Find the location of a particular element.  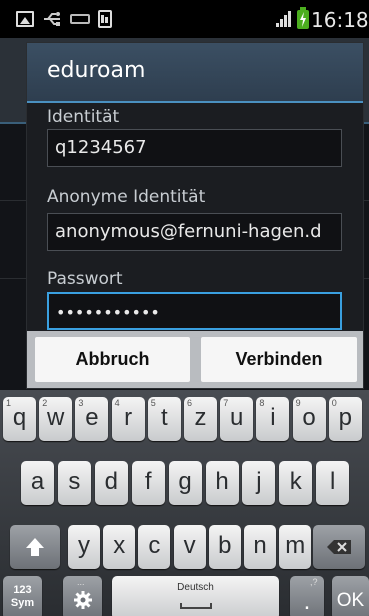

key-q: 1q is located at coordinates (19, 419).